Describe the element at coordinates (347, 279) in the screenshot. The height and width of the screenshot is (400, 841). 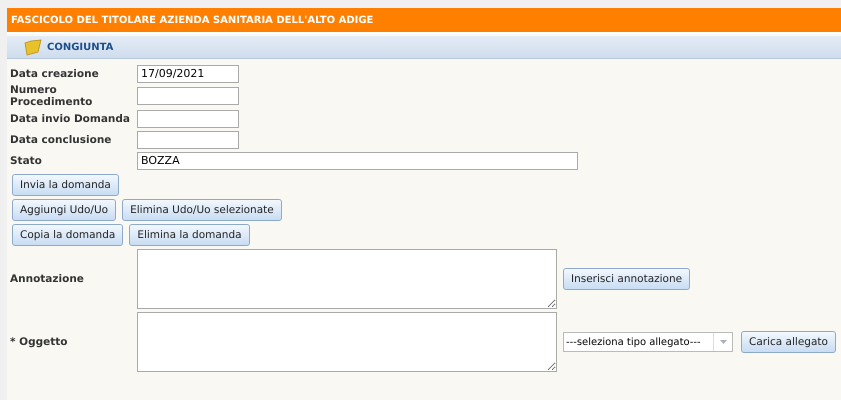
I see `annotation-field` at that location.